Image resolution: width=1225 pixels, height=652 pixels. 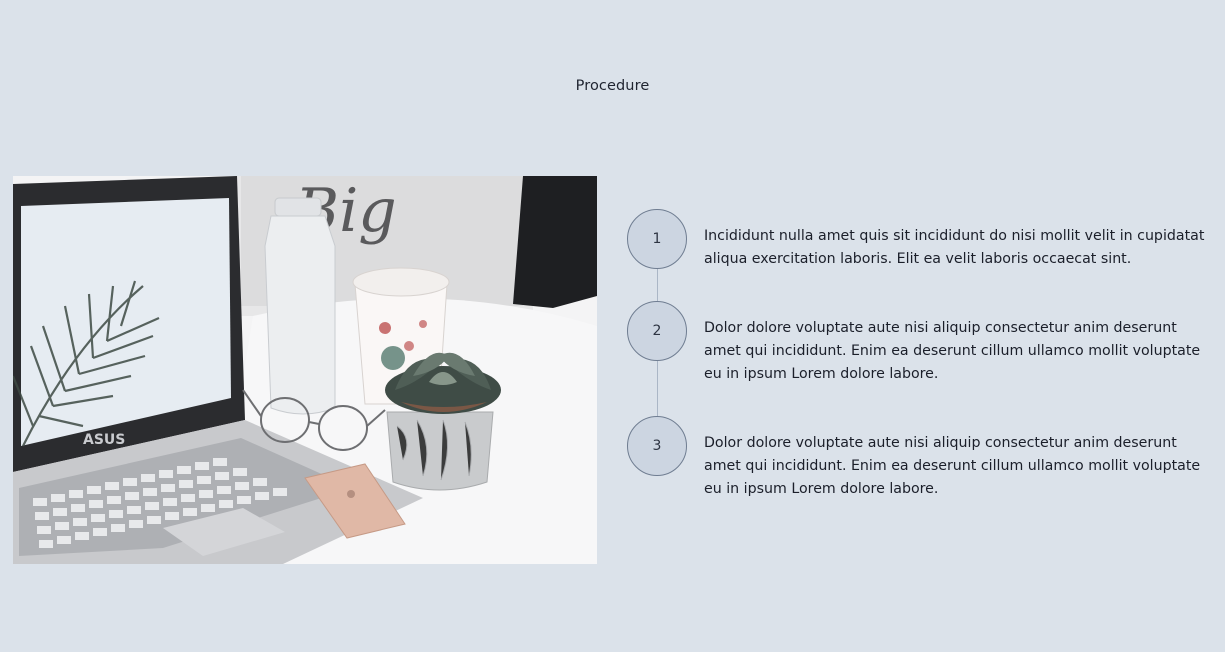 I want to click on step-number-badge: 2, so click(x=657, y=331).